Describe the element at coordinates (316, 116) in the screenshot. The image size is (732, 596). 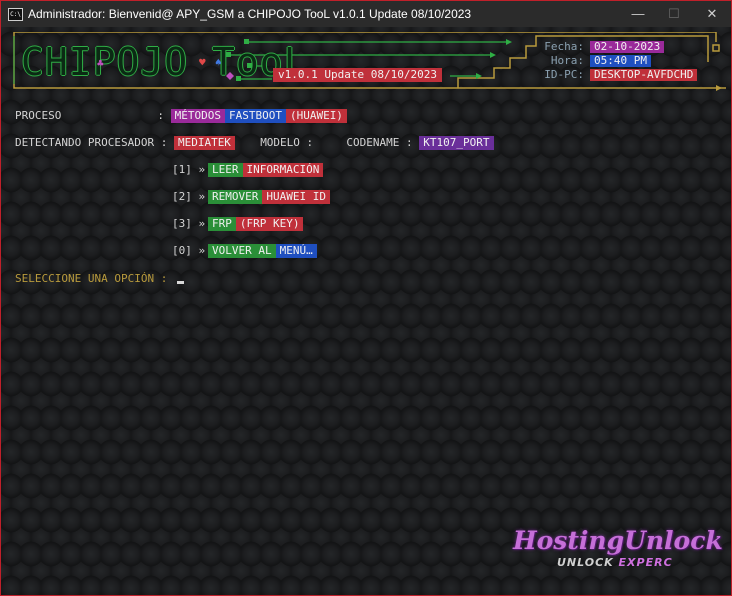
I see `huawei-badge: (HUAWEI)` at that location.